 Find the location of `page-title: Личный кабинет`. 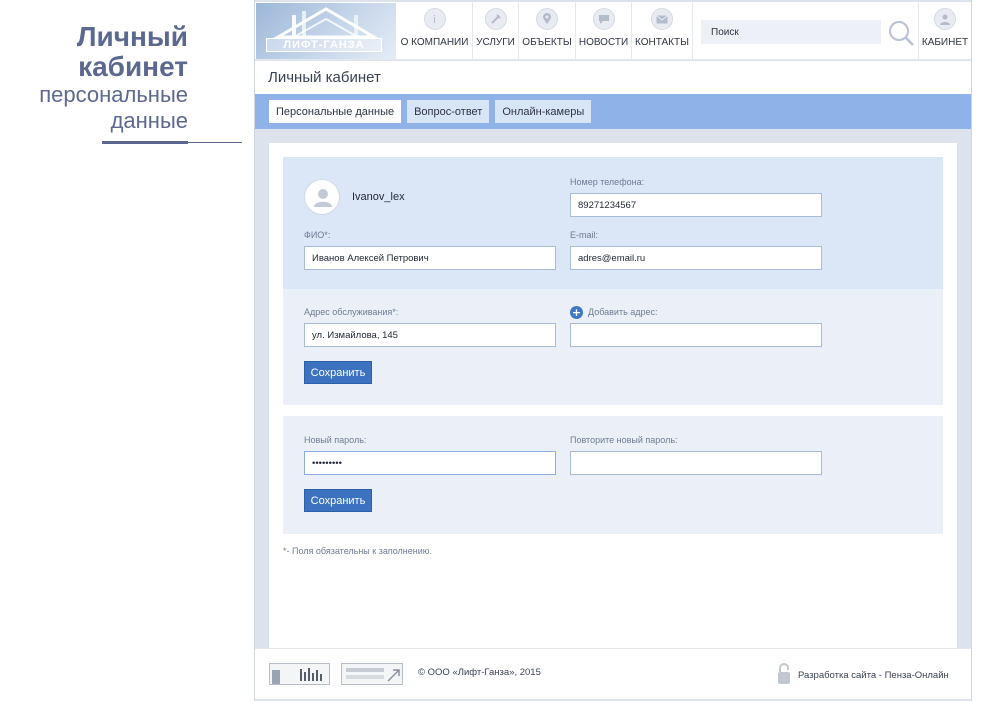

page-title: Личный кабинет is located at coordinates (324, 77).